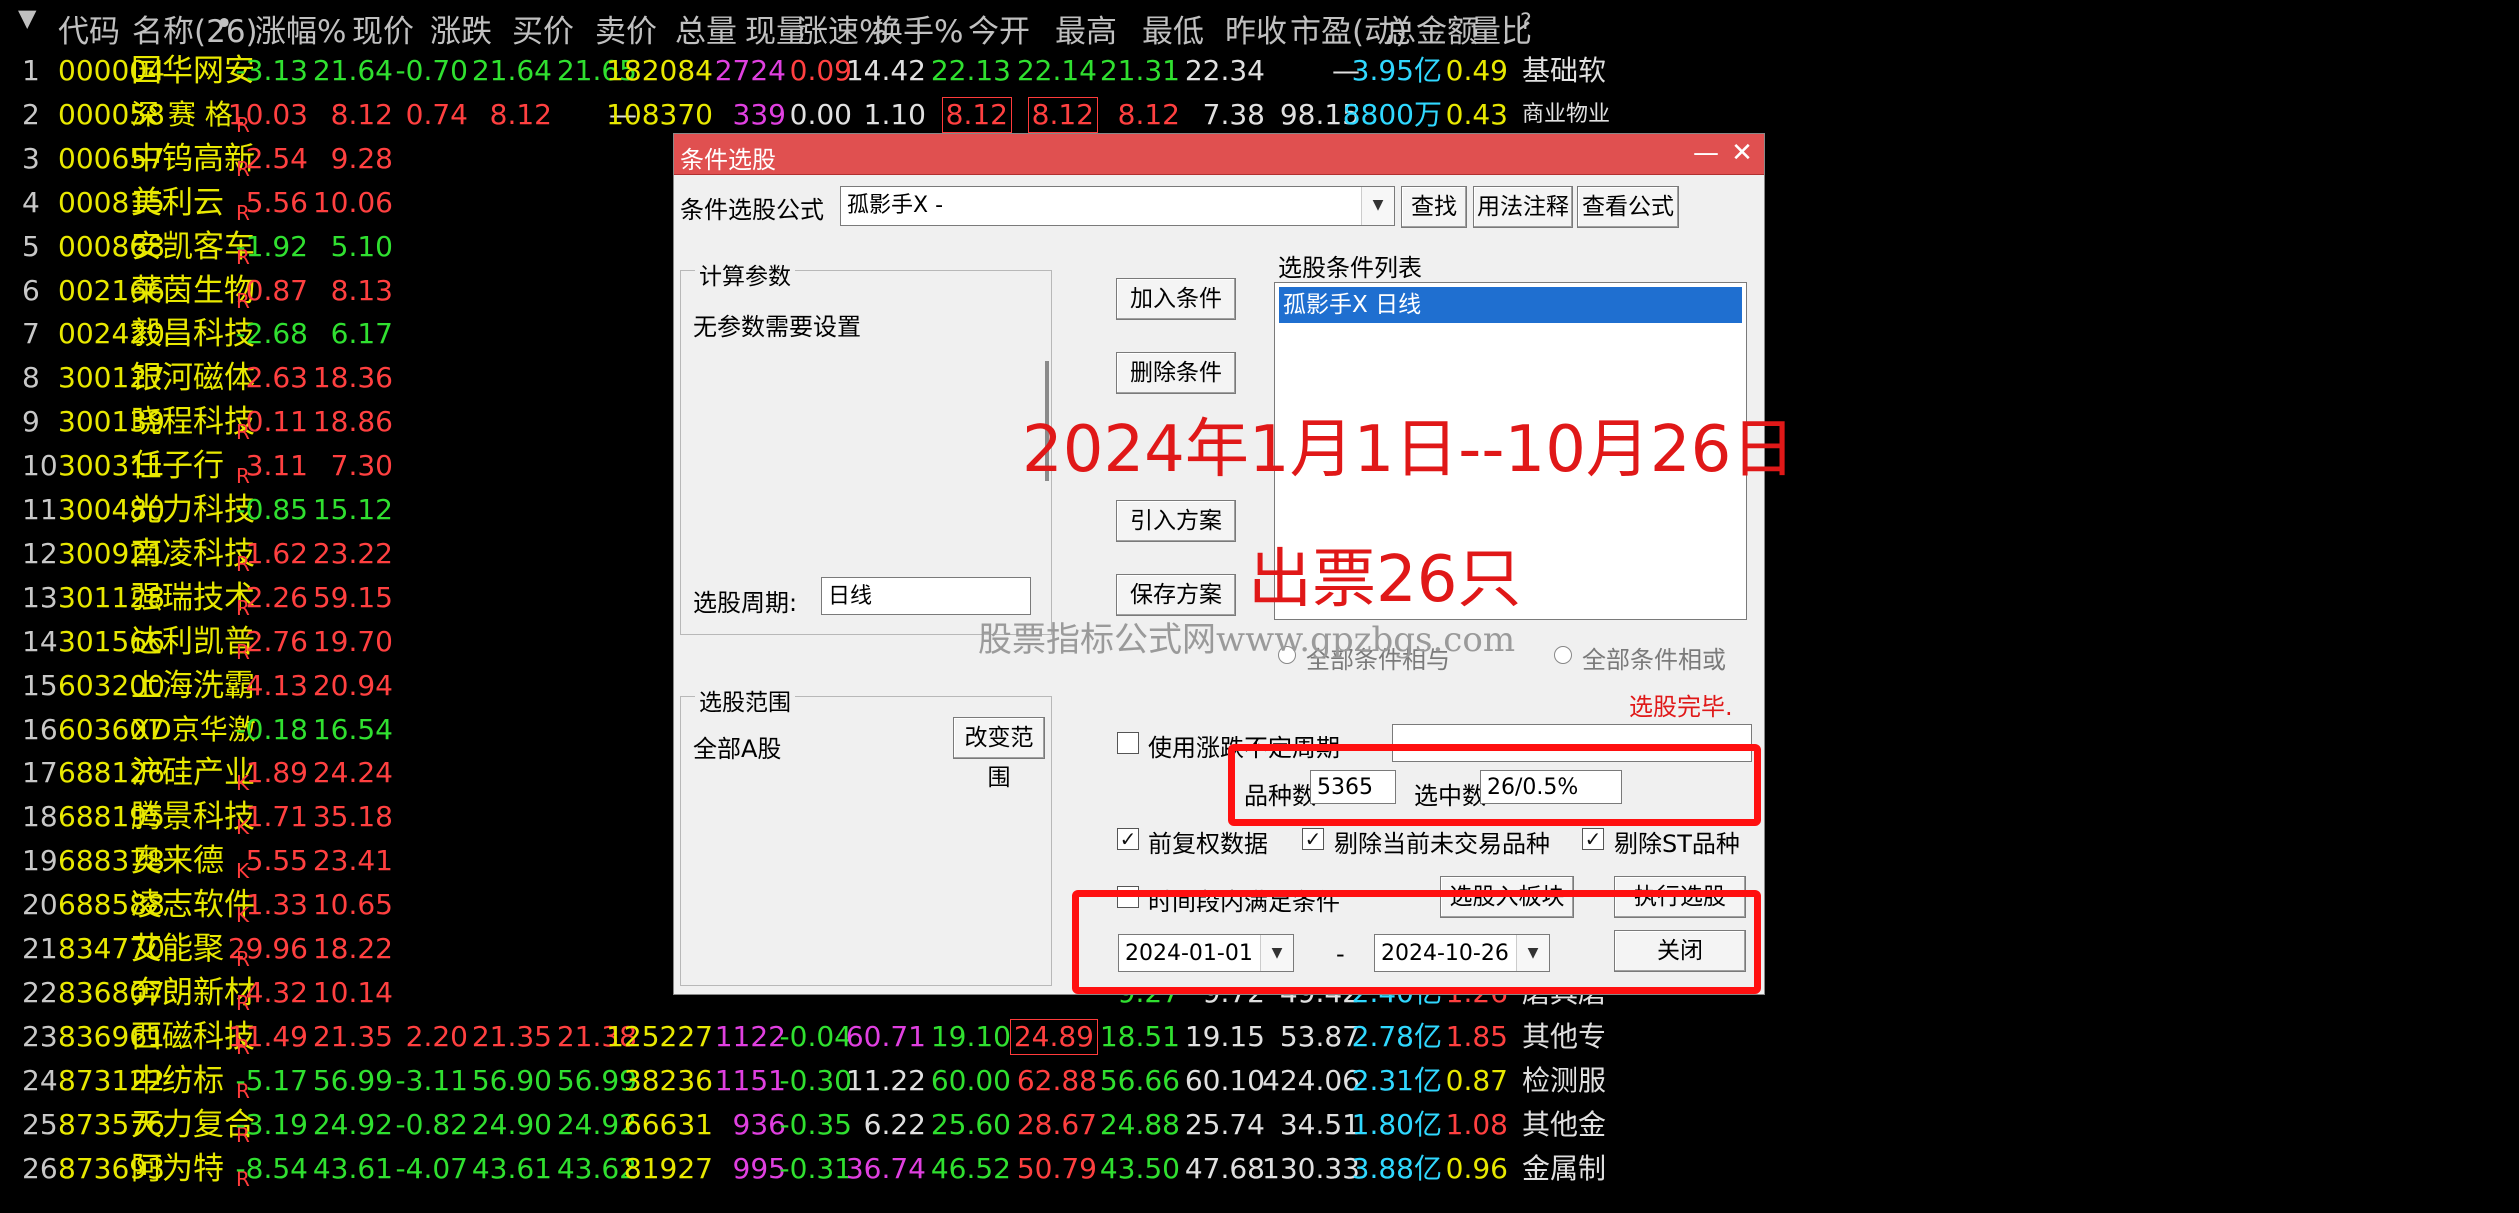 The width and height of the screenshot is (2519, 1213). Describe the element at coordinates (276, 597) in the screenshot. I see `cell-chg-pct: 2.26` at that location.